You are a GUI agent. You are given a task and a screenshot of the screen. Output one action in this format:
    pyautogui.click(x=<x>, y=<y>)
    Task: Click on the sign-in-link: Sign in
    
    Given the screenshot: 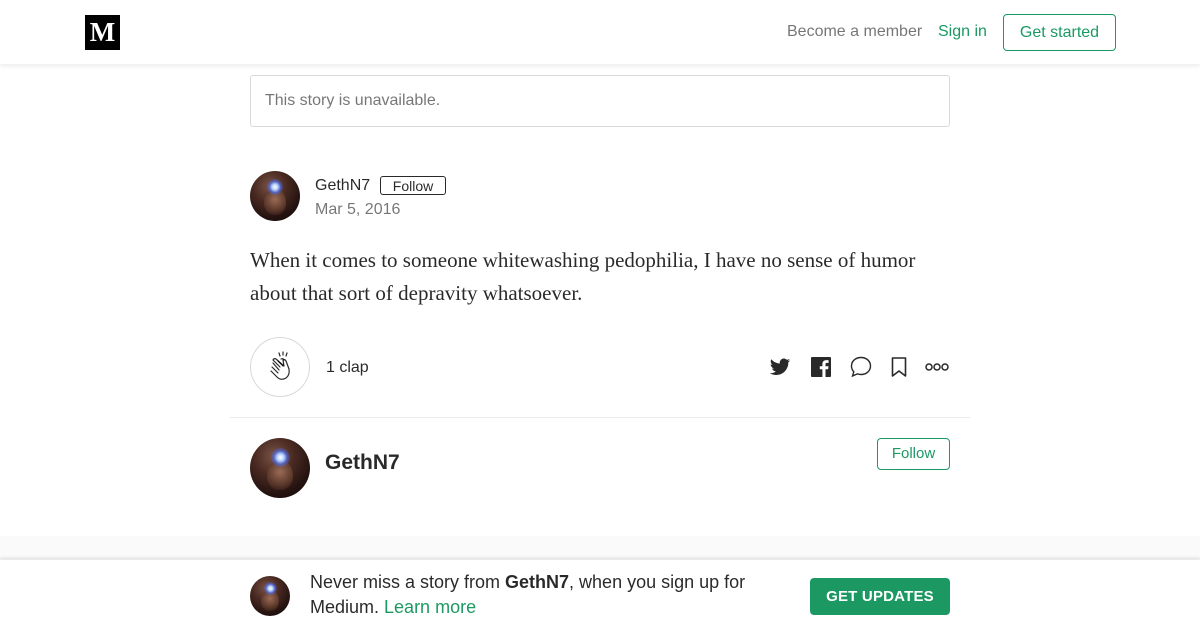 What is the action you would take?
    pyautogui.click(x=962, y=32)
    